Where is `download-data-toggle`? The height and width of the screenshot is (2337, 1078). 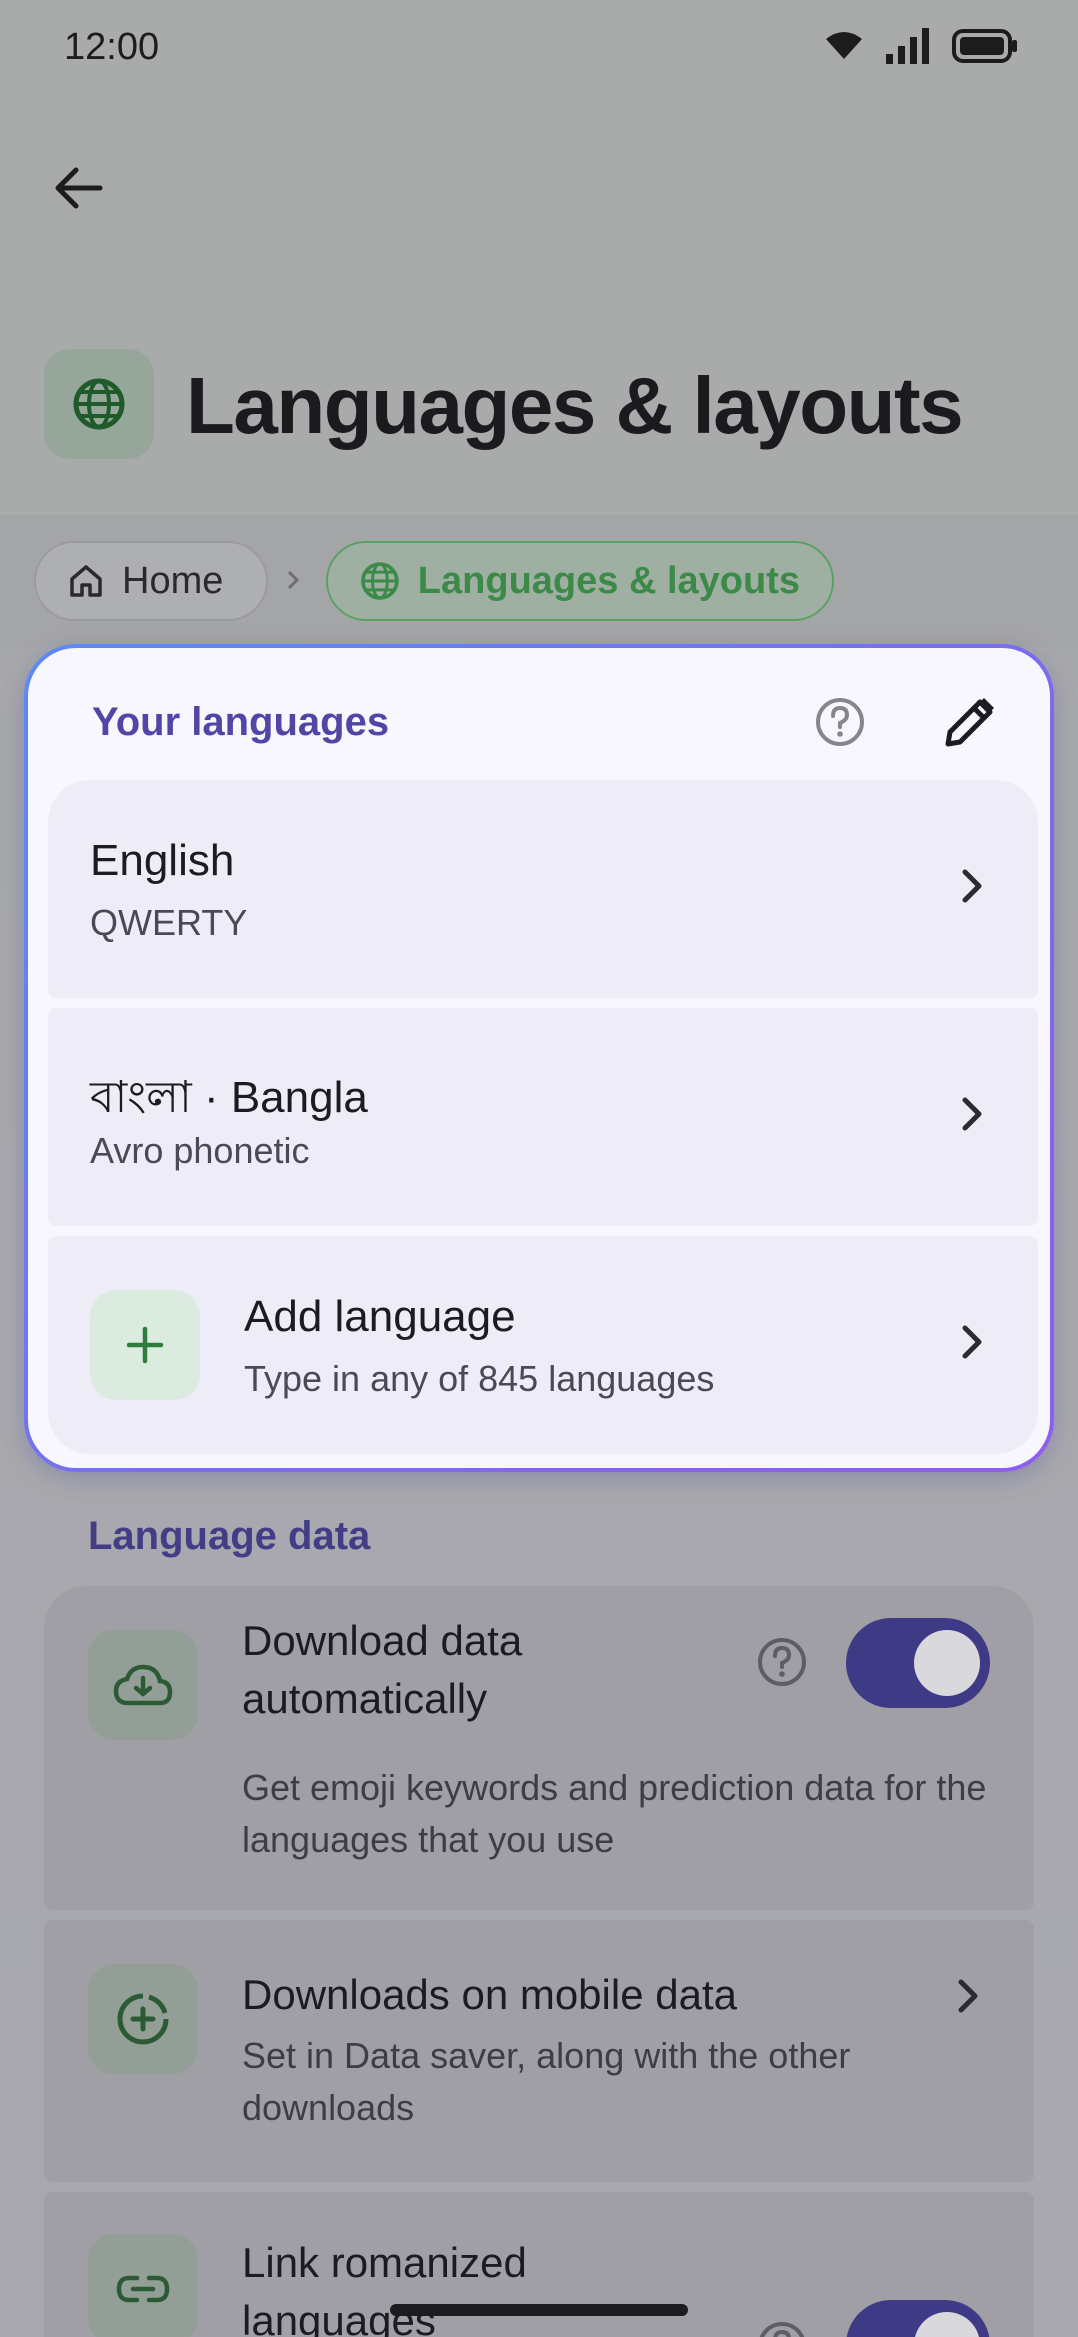
download-data-toggle is located at coordinates (918, 1663).